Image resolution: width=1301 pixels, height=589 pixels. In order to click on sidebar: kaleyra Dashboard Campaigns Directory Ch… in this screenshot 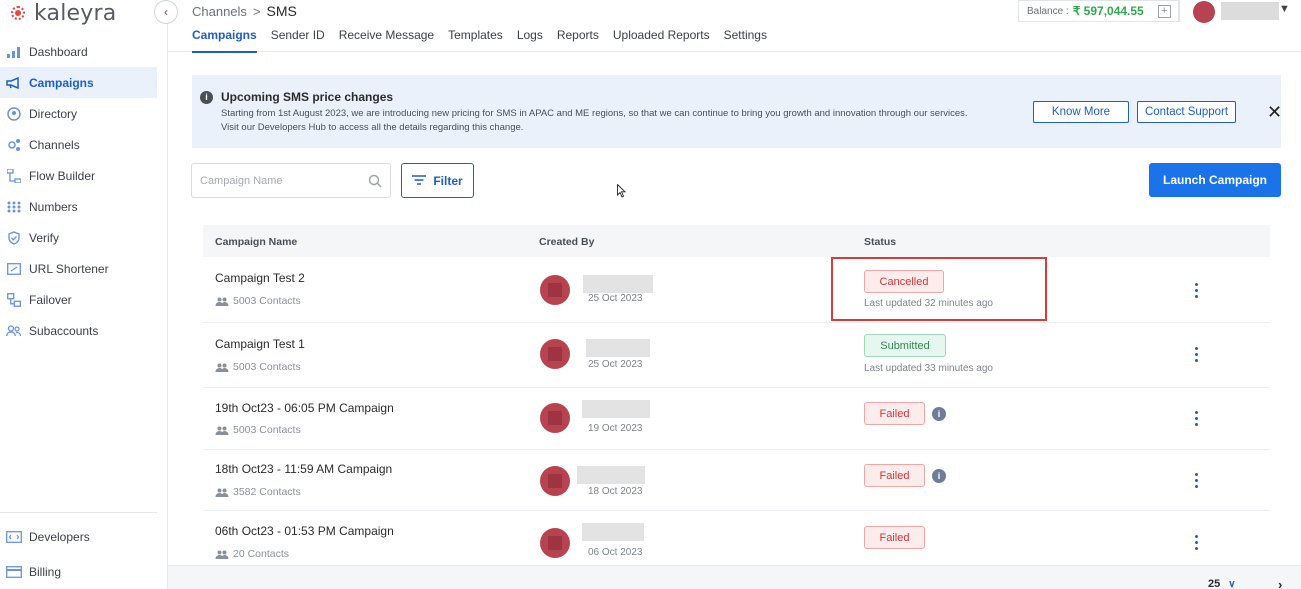, I will do `click(84, 294)`.